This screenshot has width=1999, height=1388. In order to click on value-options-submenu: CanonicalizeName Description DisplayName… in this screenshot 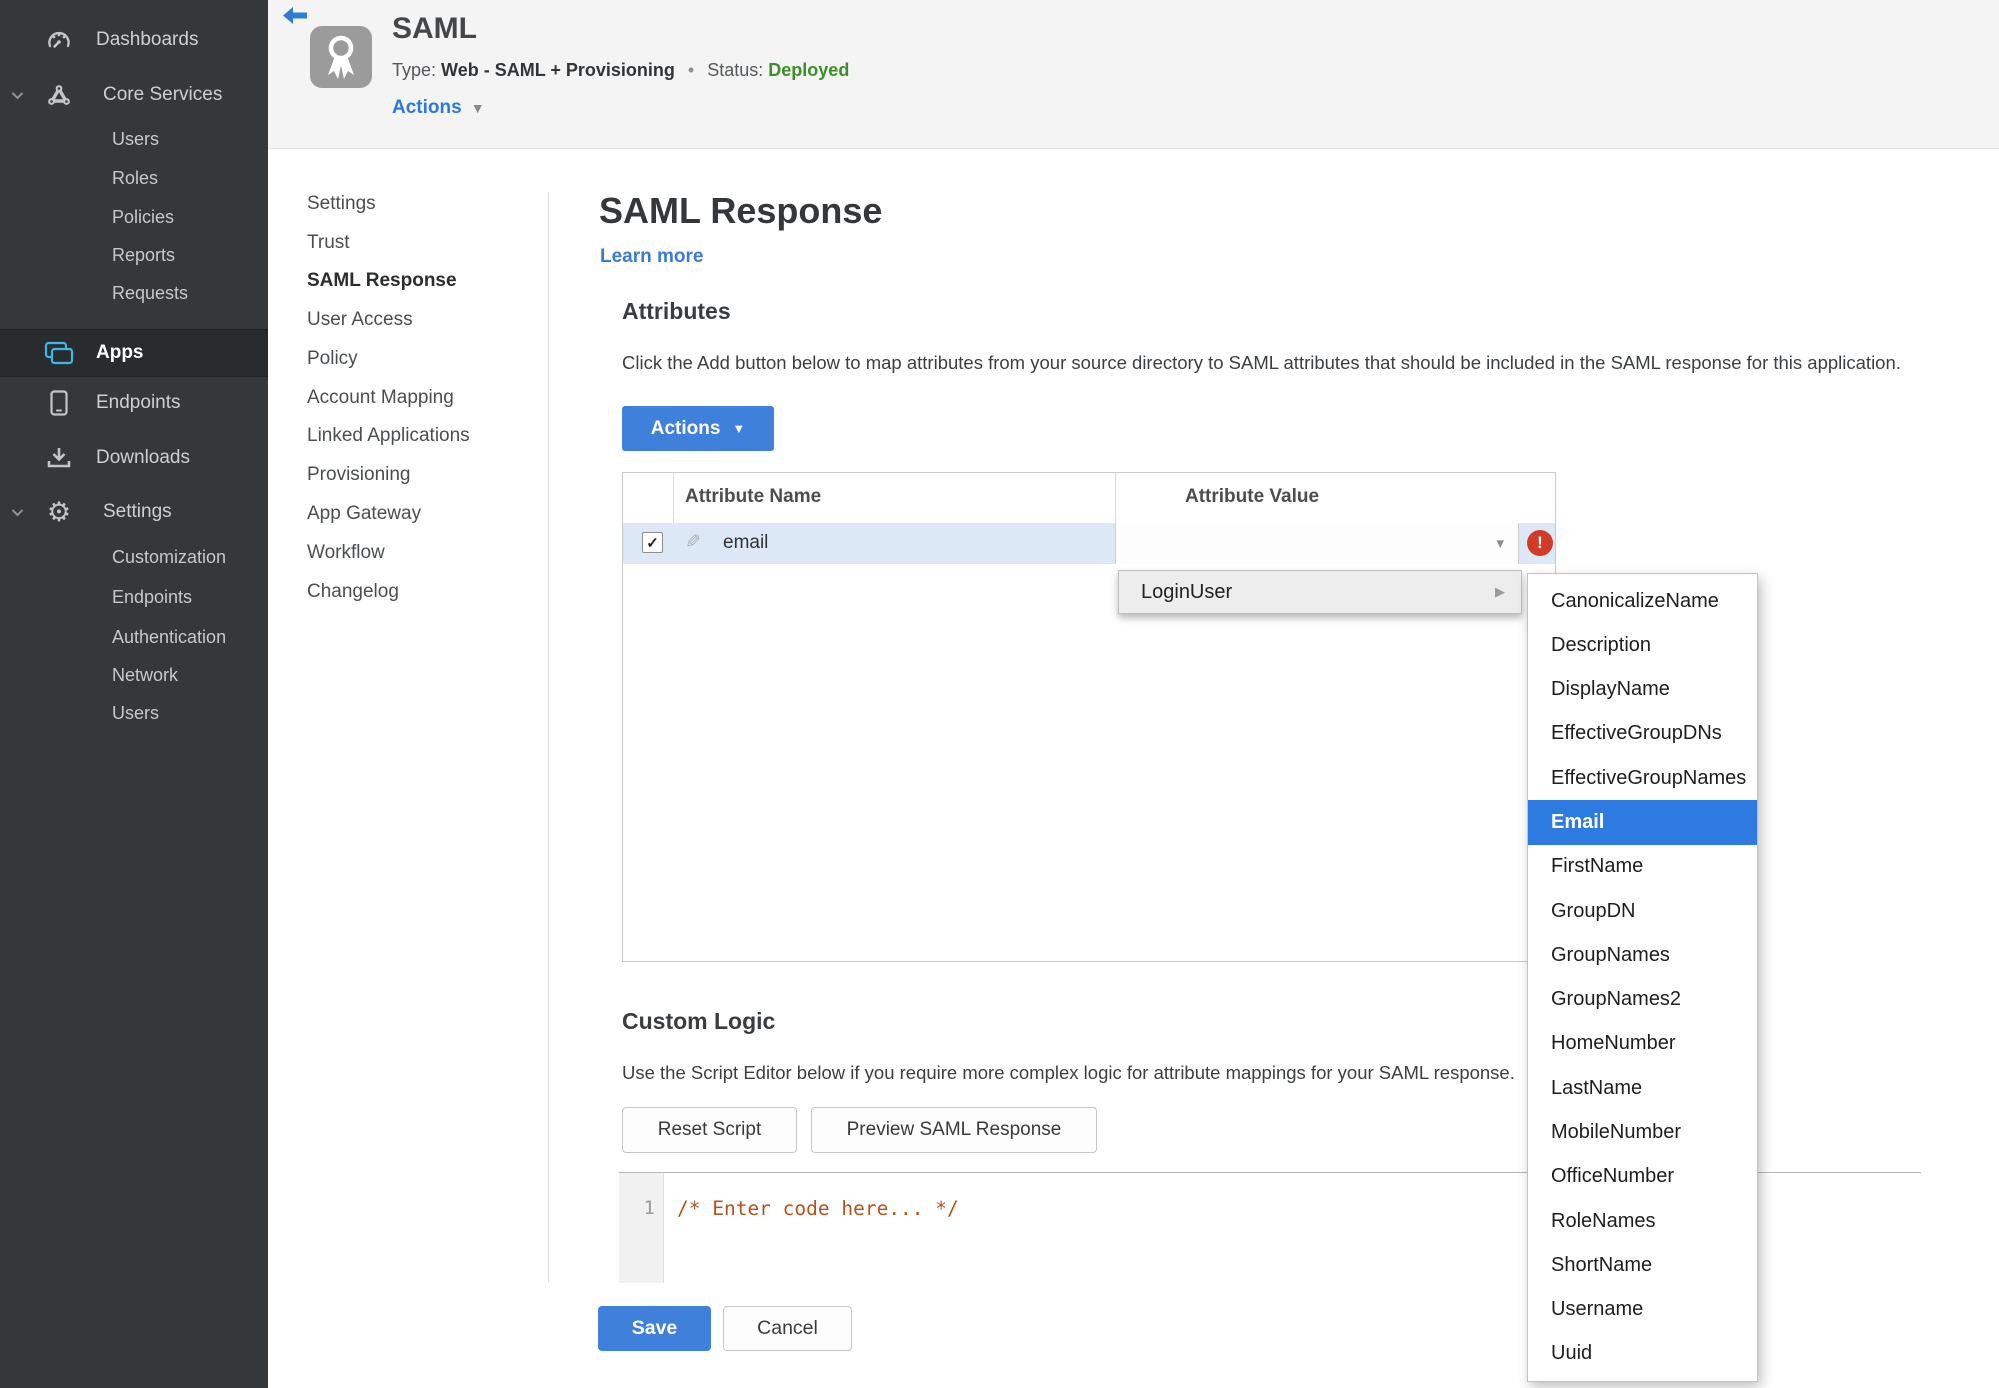, I will do `click(1642, 977)`.